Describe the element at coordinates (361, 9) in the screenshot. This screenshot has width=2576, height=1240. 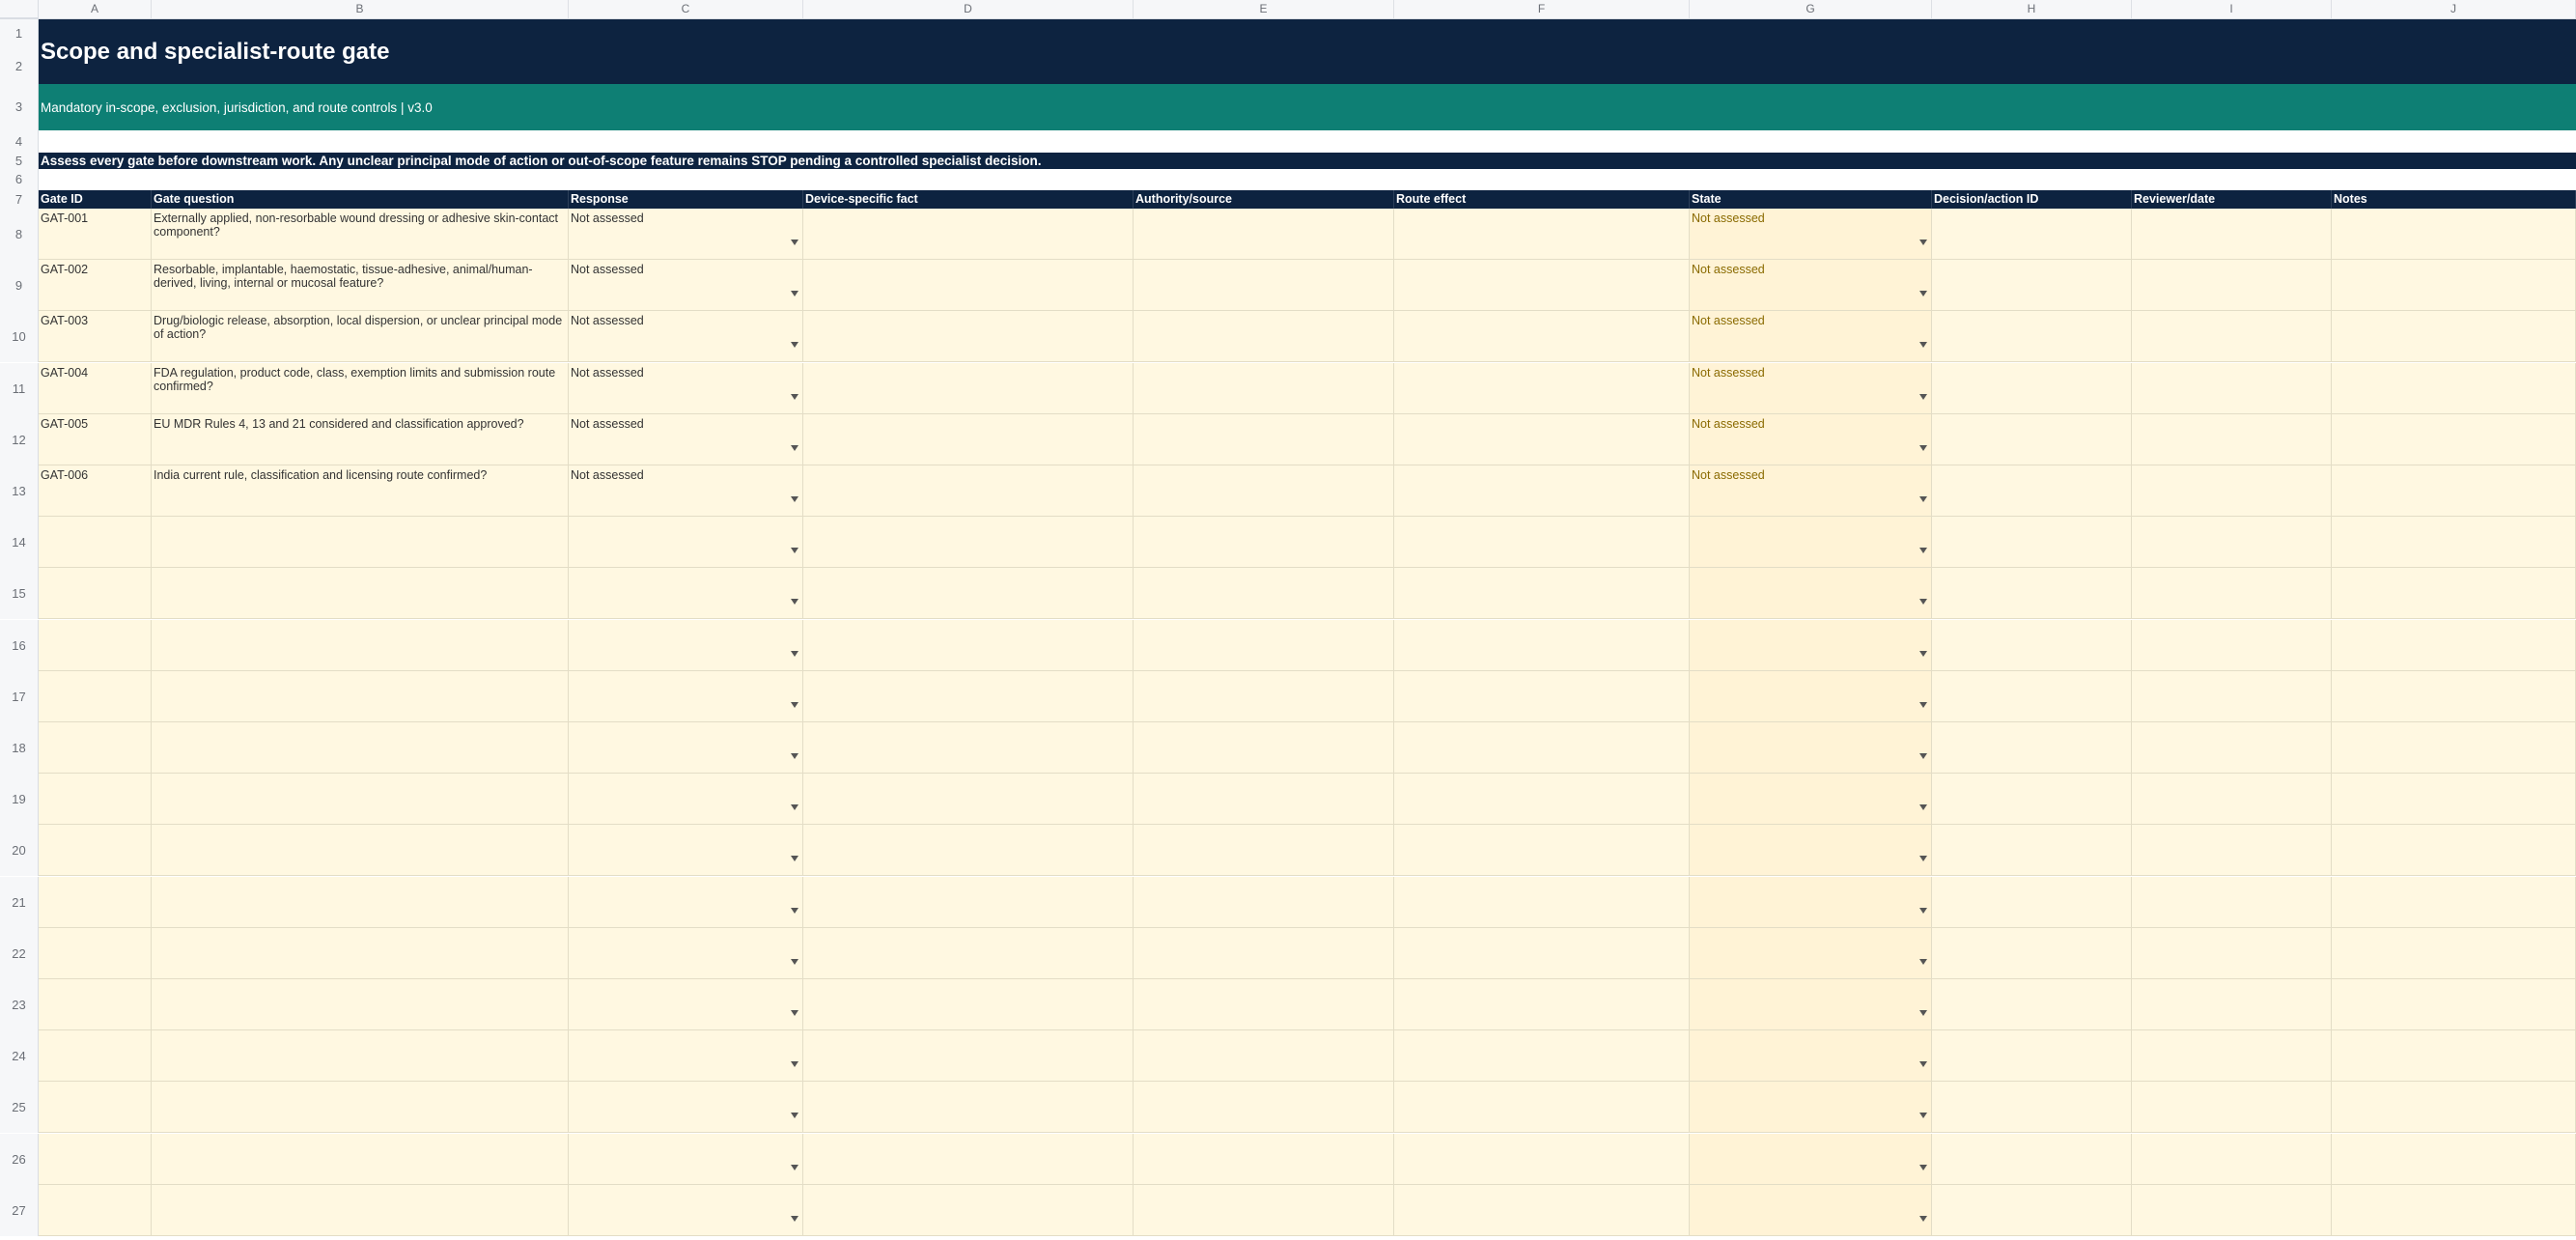
I see `column-header-b: B` at that location.